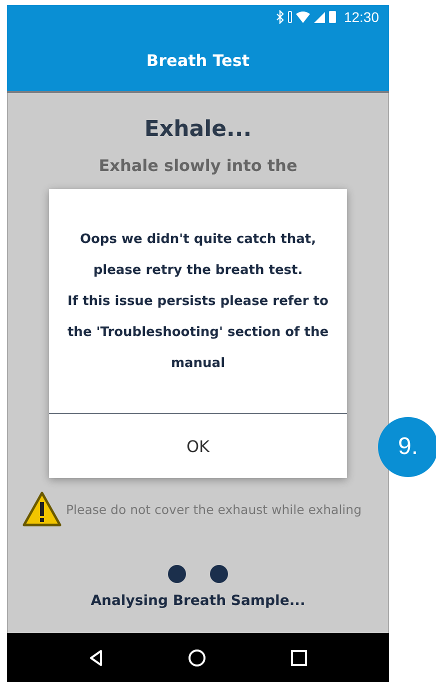  Describe the element at coordinates (198, 239) in the screenshot. I see `dialog-message-line: Oops we didn't quite catch that,` at that location.